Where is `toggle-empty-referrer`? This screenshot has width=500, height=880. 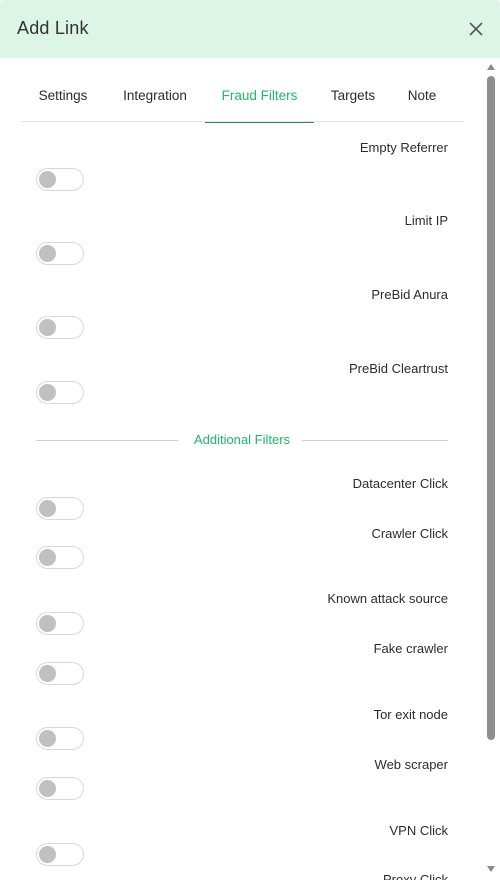
toggle-empty-referrer is located at coordinates (60, 179).